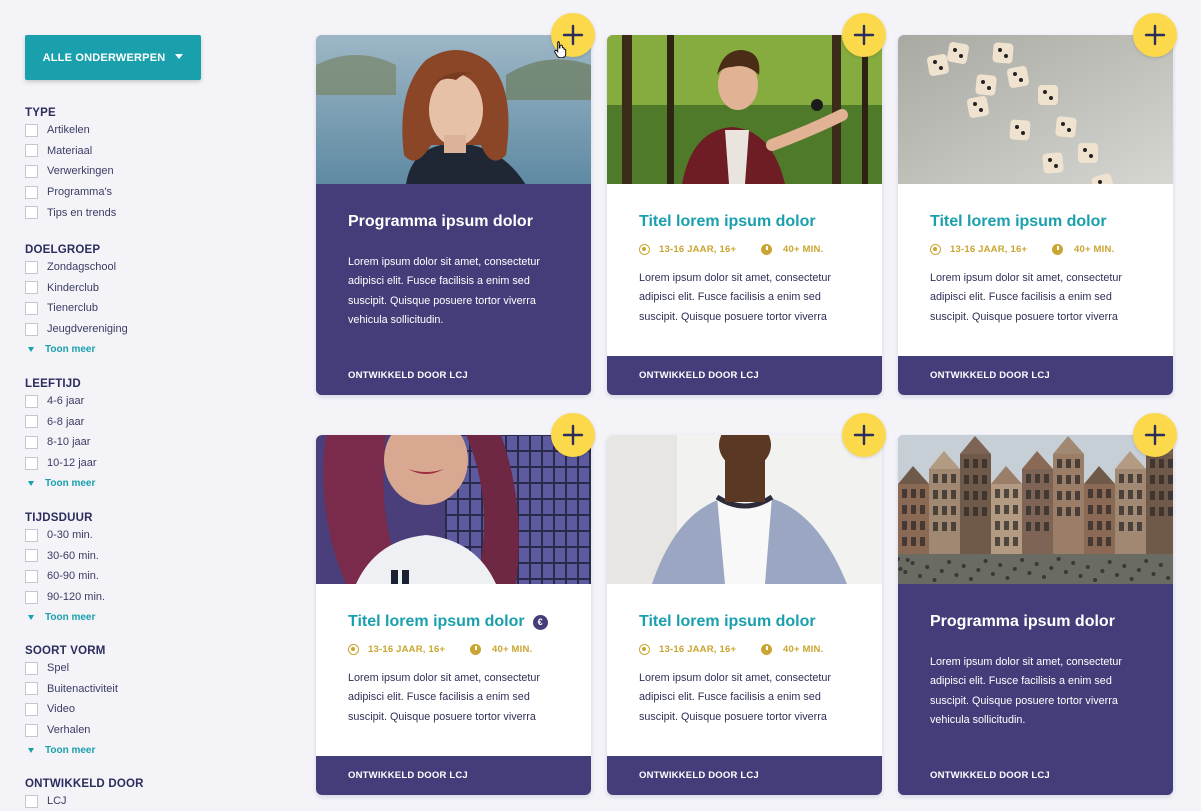 This screenshot has height=811, width=1201. I want to click on filter-group-title: ONTWIKKELD DOOR, so click(84, 784).